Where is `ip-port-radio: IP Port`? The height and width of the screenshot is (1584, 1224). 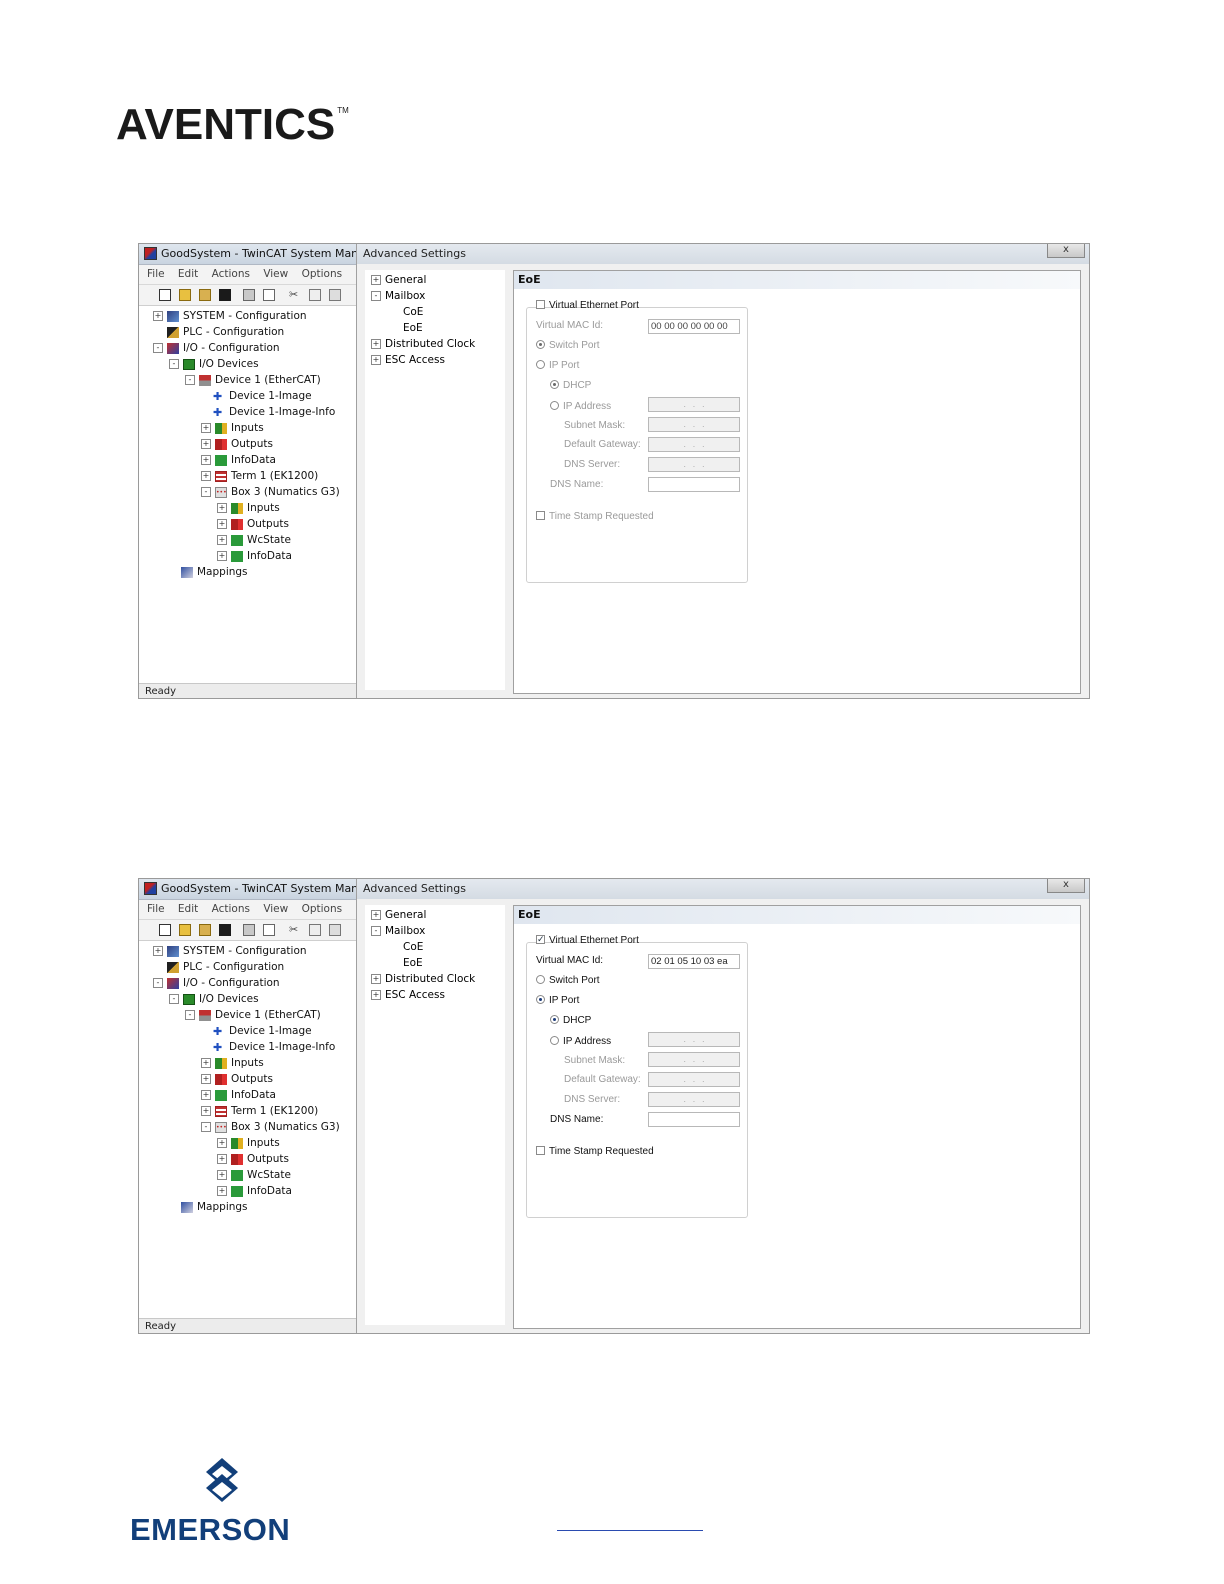 ip-port-radio: IP Port is located at coordinates (557, 366).